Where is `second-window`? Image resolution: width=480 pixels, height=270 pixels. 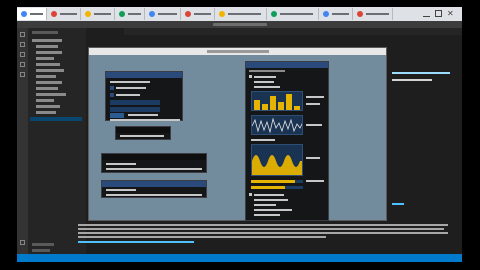 second-window is located at coordinates (143, 133).